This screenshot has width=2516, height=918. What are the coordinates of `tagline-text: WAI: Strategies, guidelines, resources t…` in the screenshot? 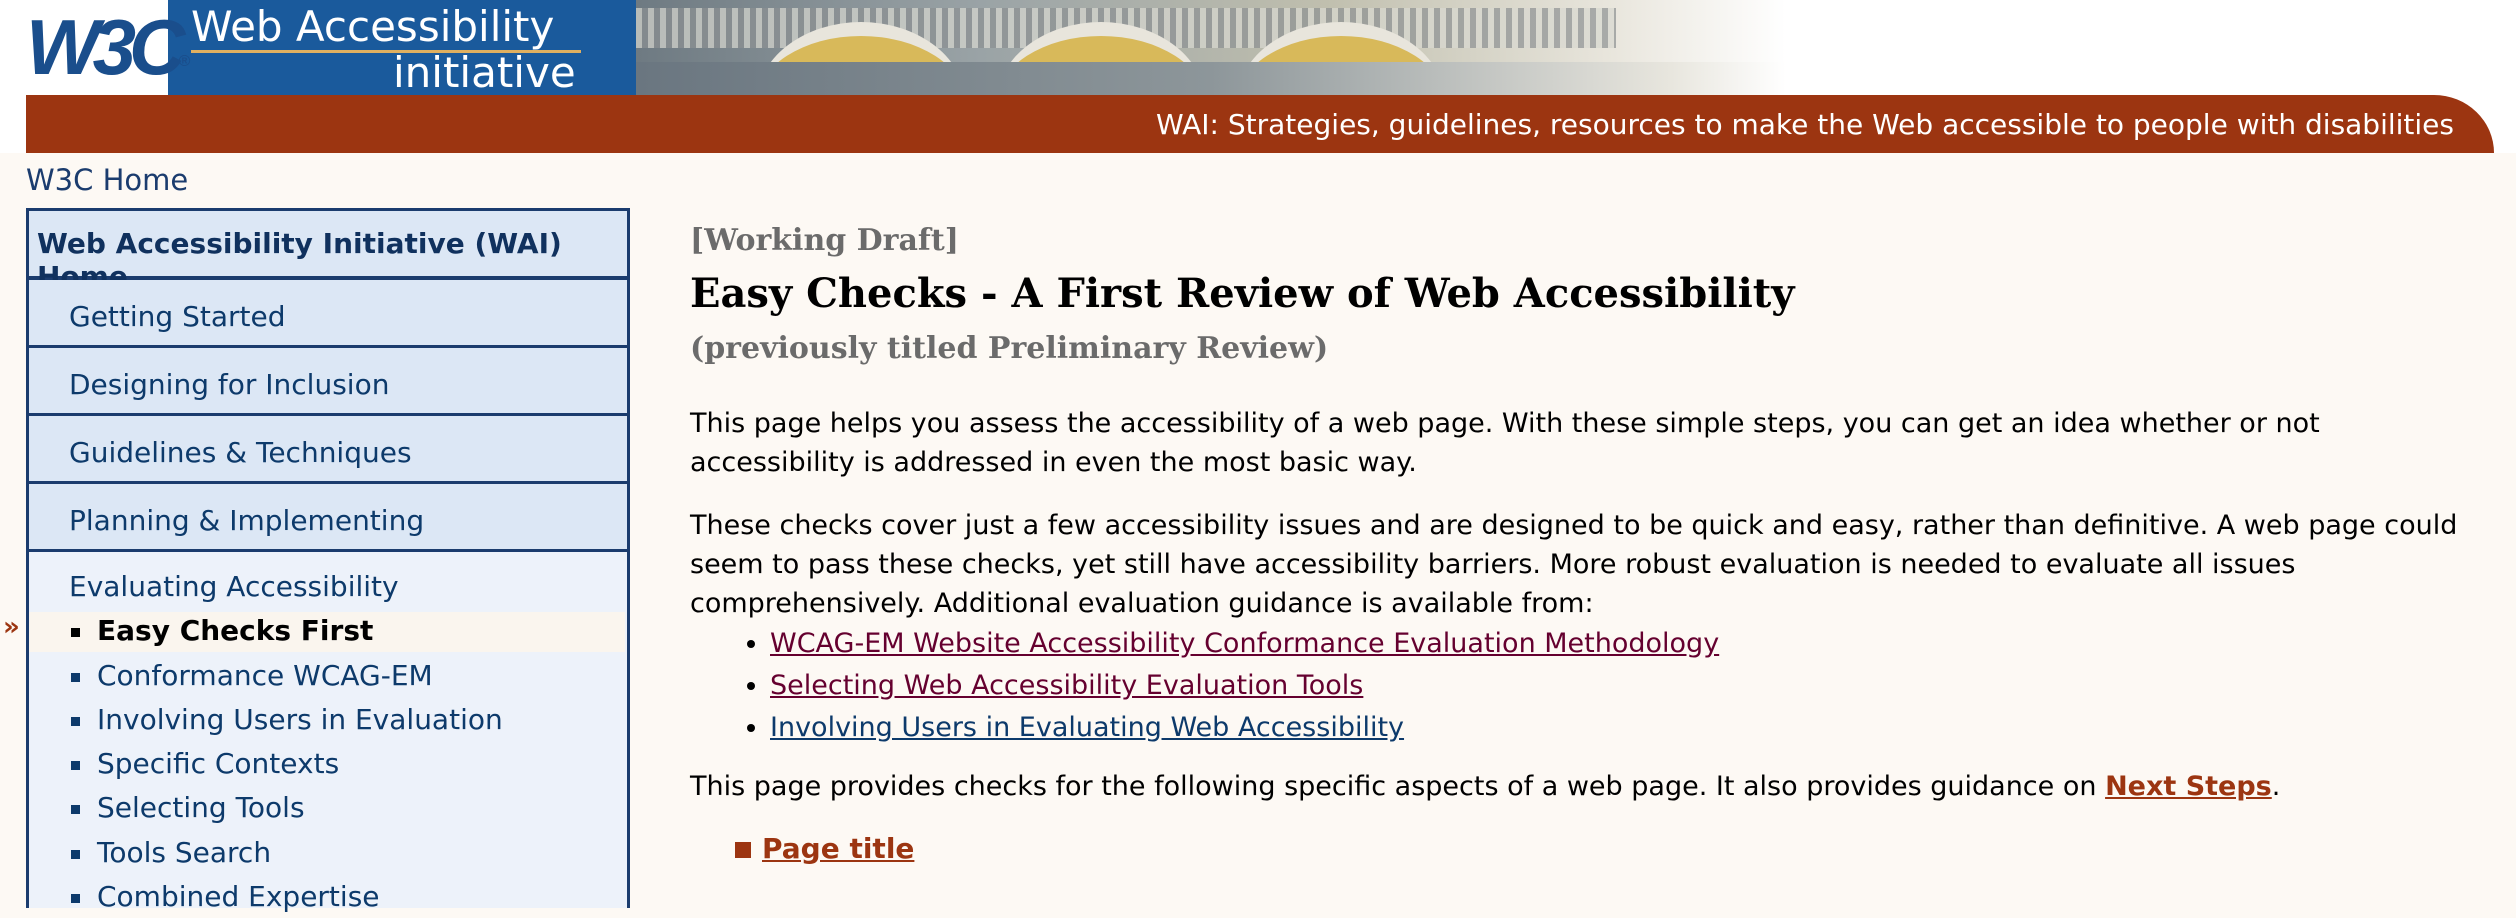 It's located at (1804, 124).